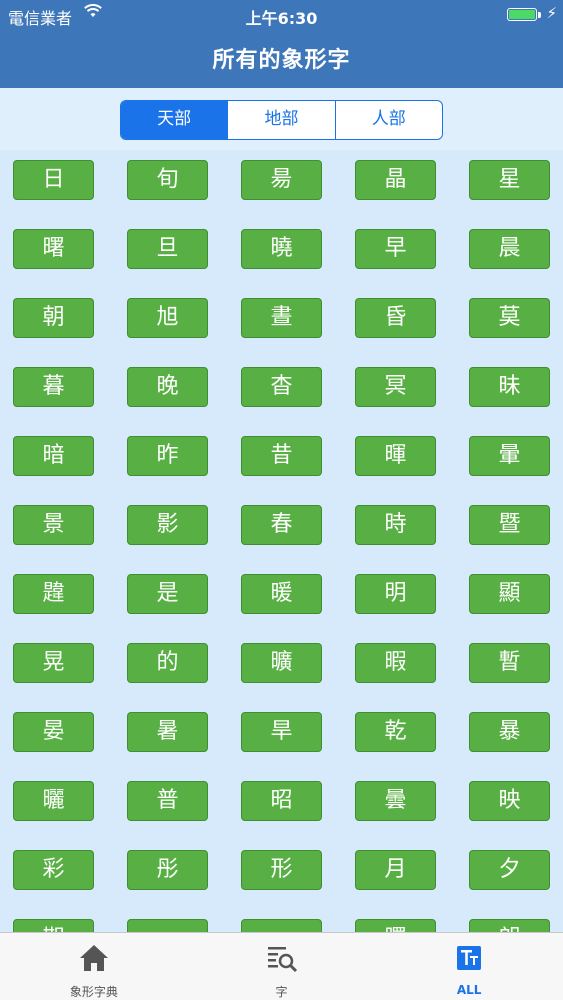 Image resolution: width=563 pixels, height=1000 pixels. What do you see at coordinates (167, 180) in the screenshot?
I see `character-button: 旬` at bounding box center [167, 180].